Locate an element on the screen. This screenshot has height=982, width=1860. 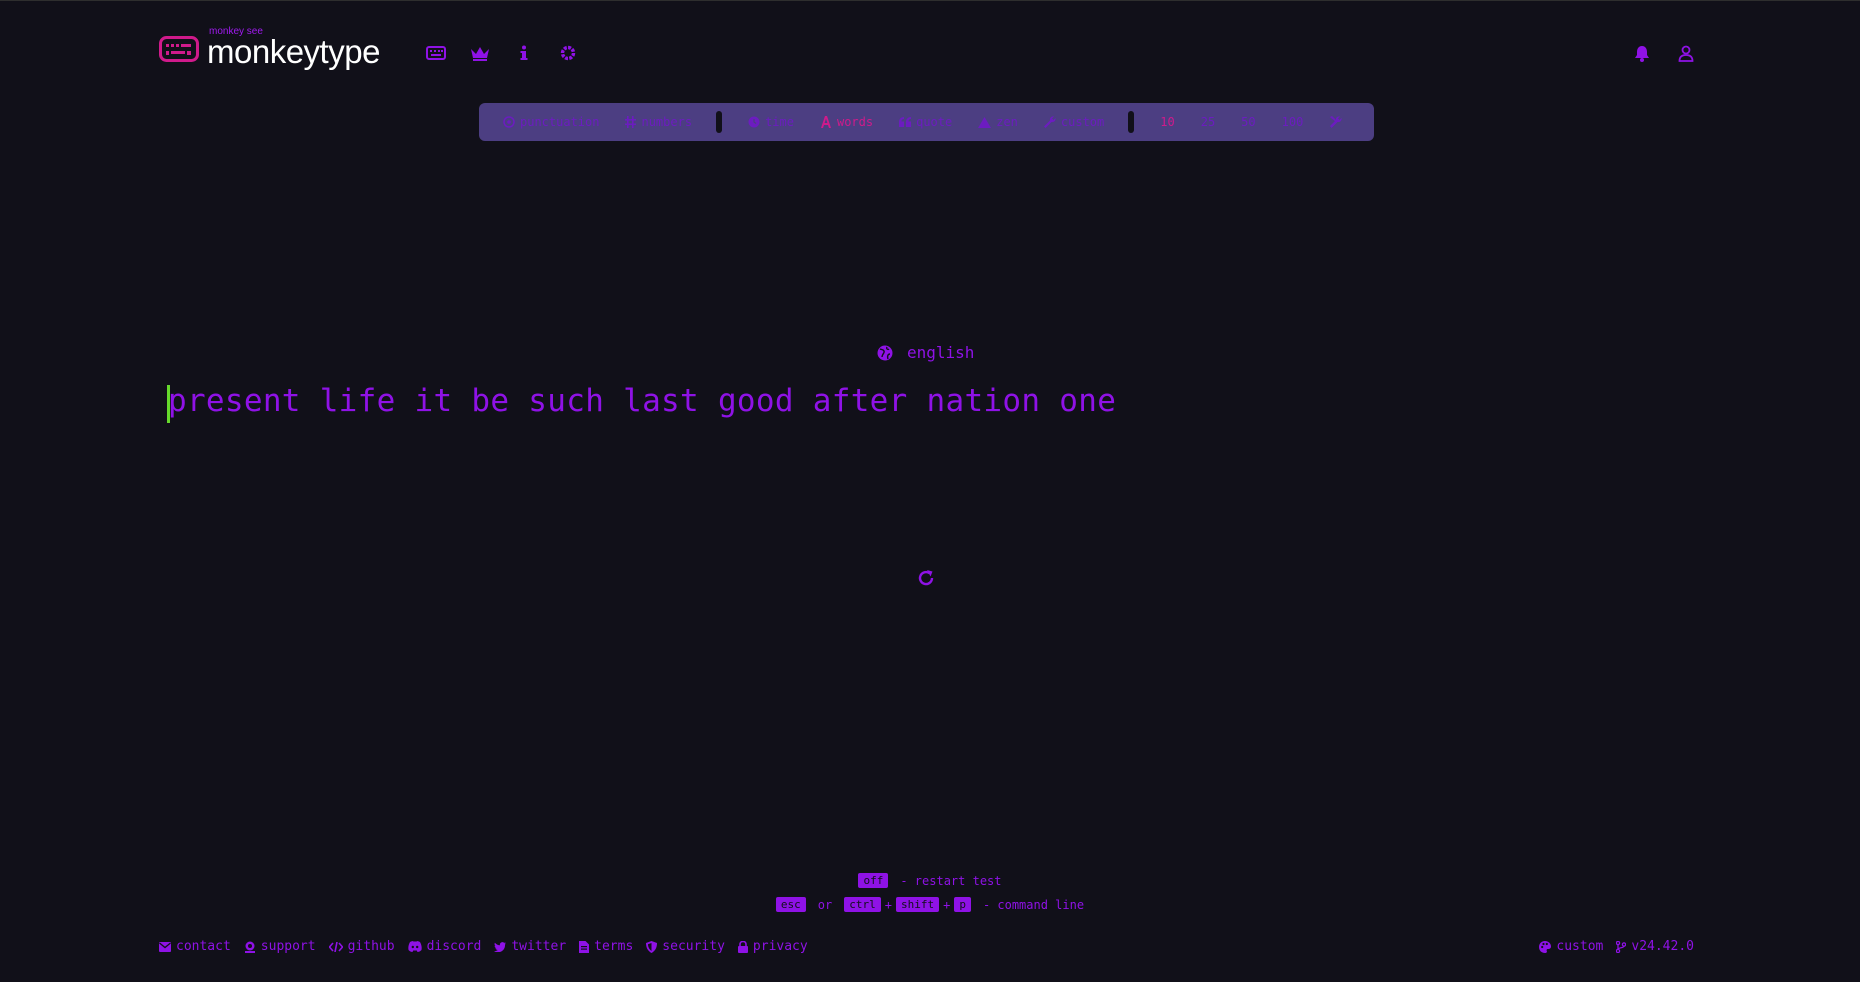
footer-contact-label: contact is located at coordinates (203, 946).